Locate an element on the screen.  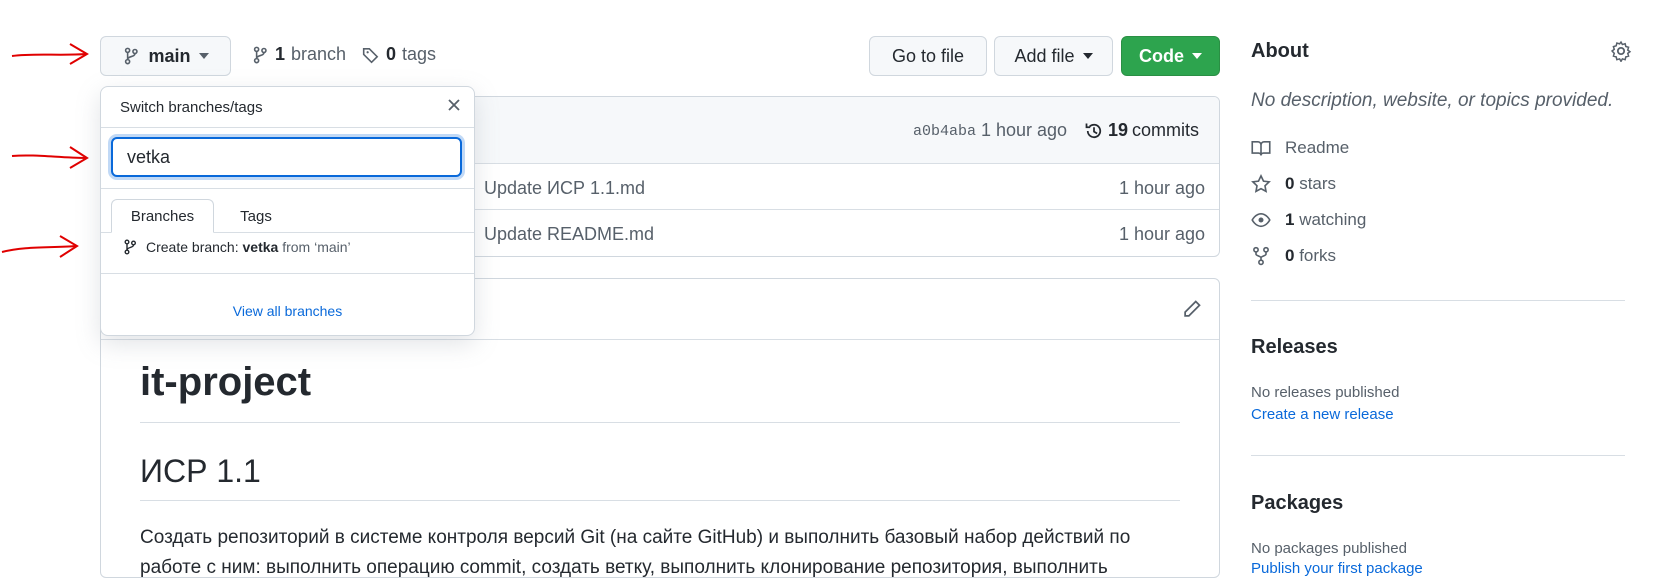
stars-label: stars is located at coordinates (1318, 183).